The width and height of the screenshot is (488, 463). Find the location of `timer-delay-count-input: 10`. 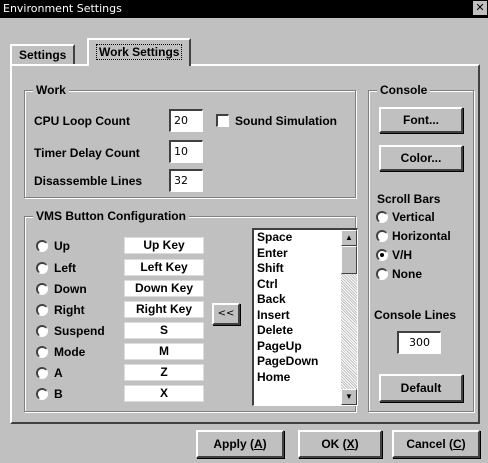

timer-delay-count-input: 10 is located at coordinates (186, 151).